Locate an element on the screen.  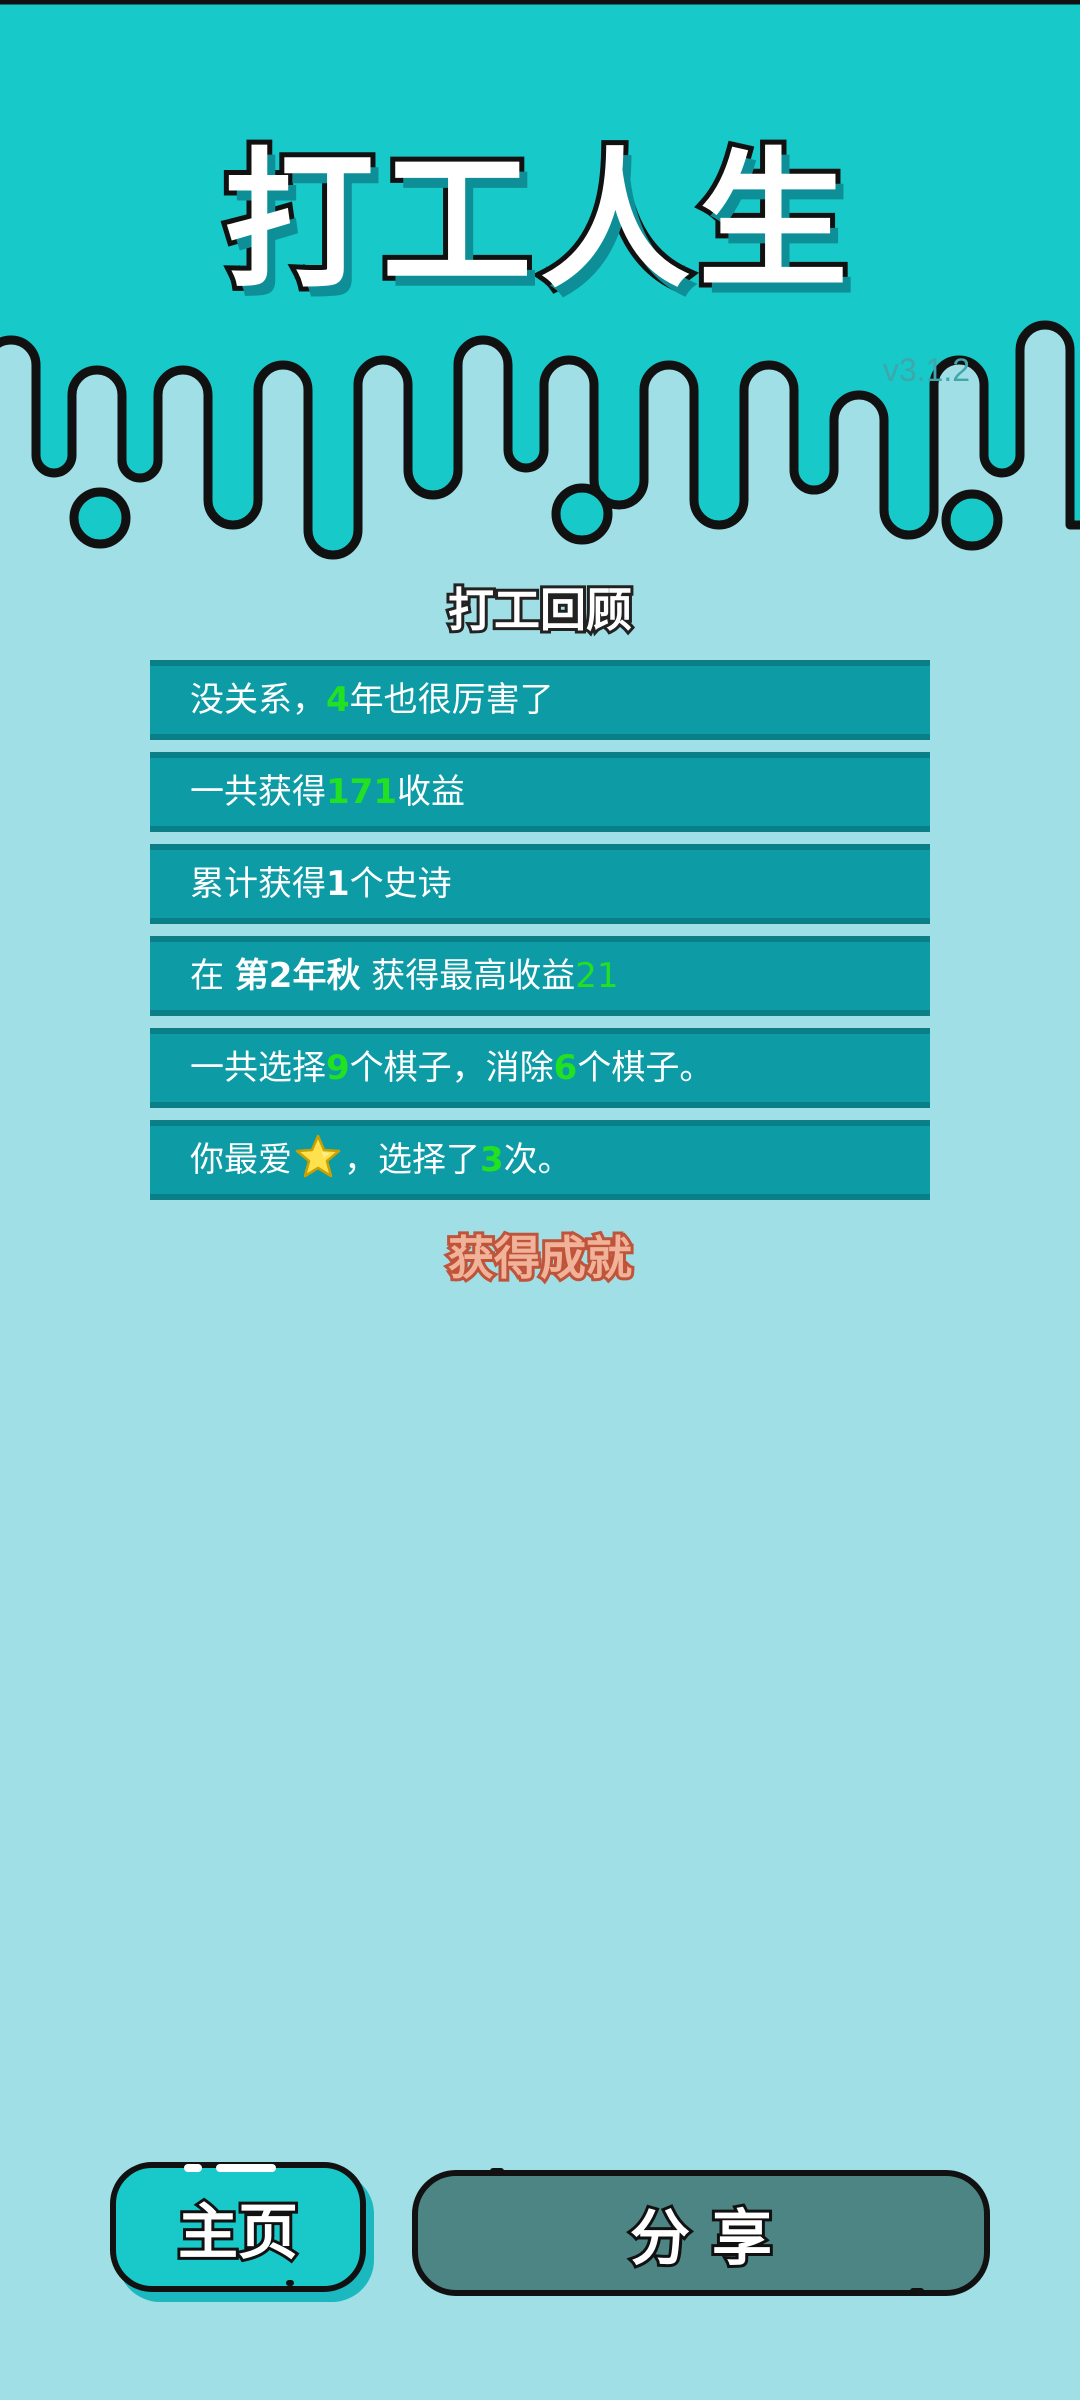
stat-row-best-income: 在 第2年秋 获得最高收益21 is located at coordinates (540, 976).